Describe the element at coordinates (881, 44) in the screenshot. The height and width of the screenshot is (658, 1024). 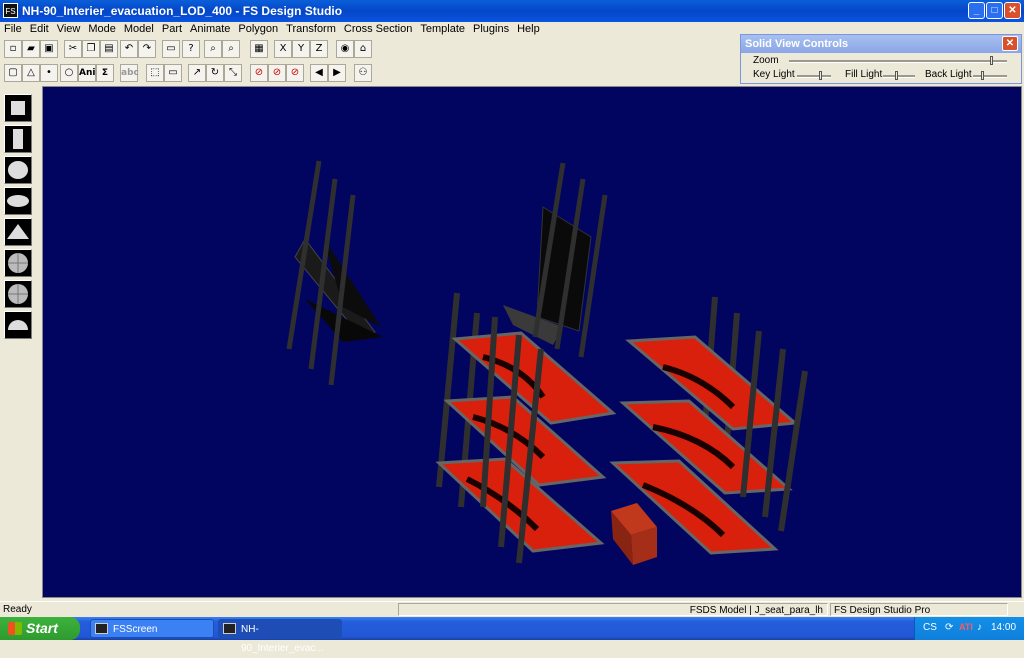
I see `panel-title-bar: Solid View Controls ✕` at that location.